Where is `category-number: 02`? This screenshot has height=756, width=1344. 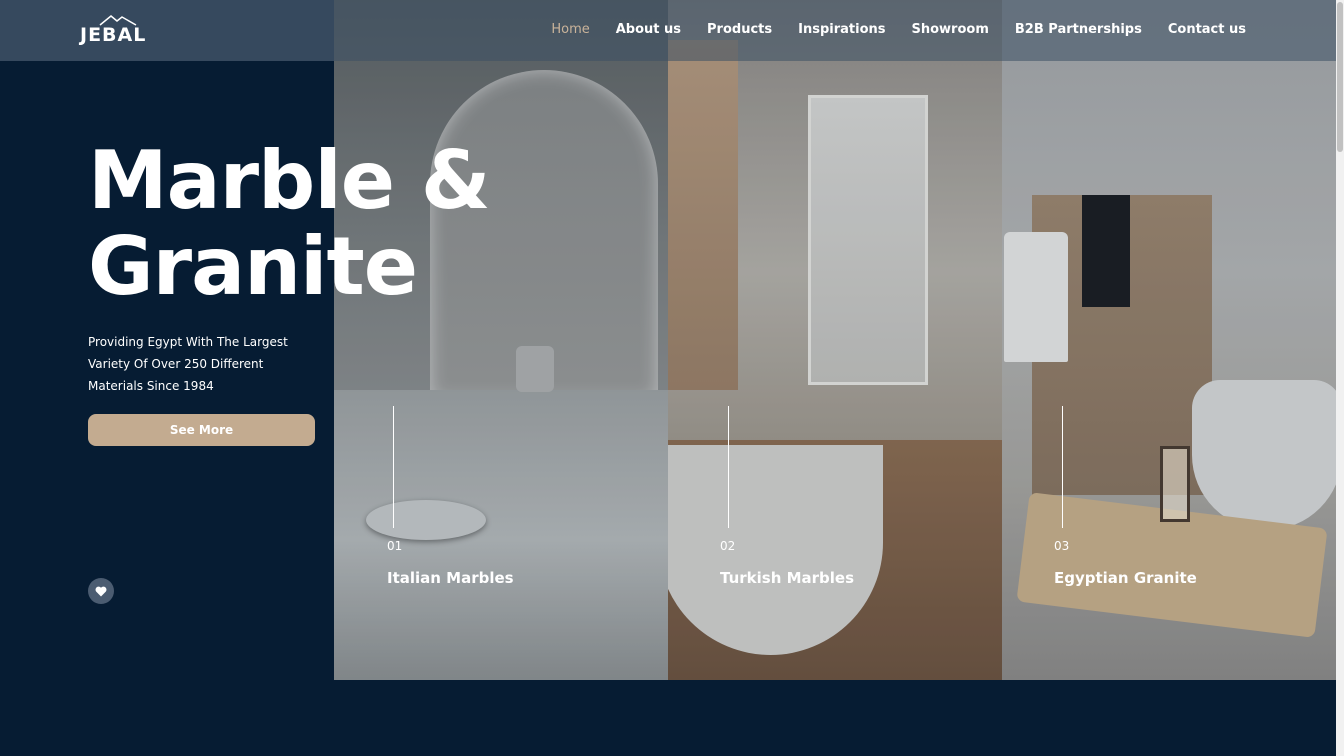 category-number: 02 is located at coordinates (728, 546).